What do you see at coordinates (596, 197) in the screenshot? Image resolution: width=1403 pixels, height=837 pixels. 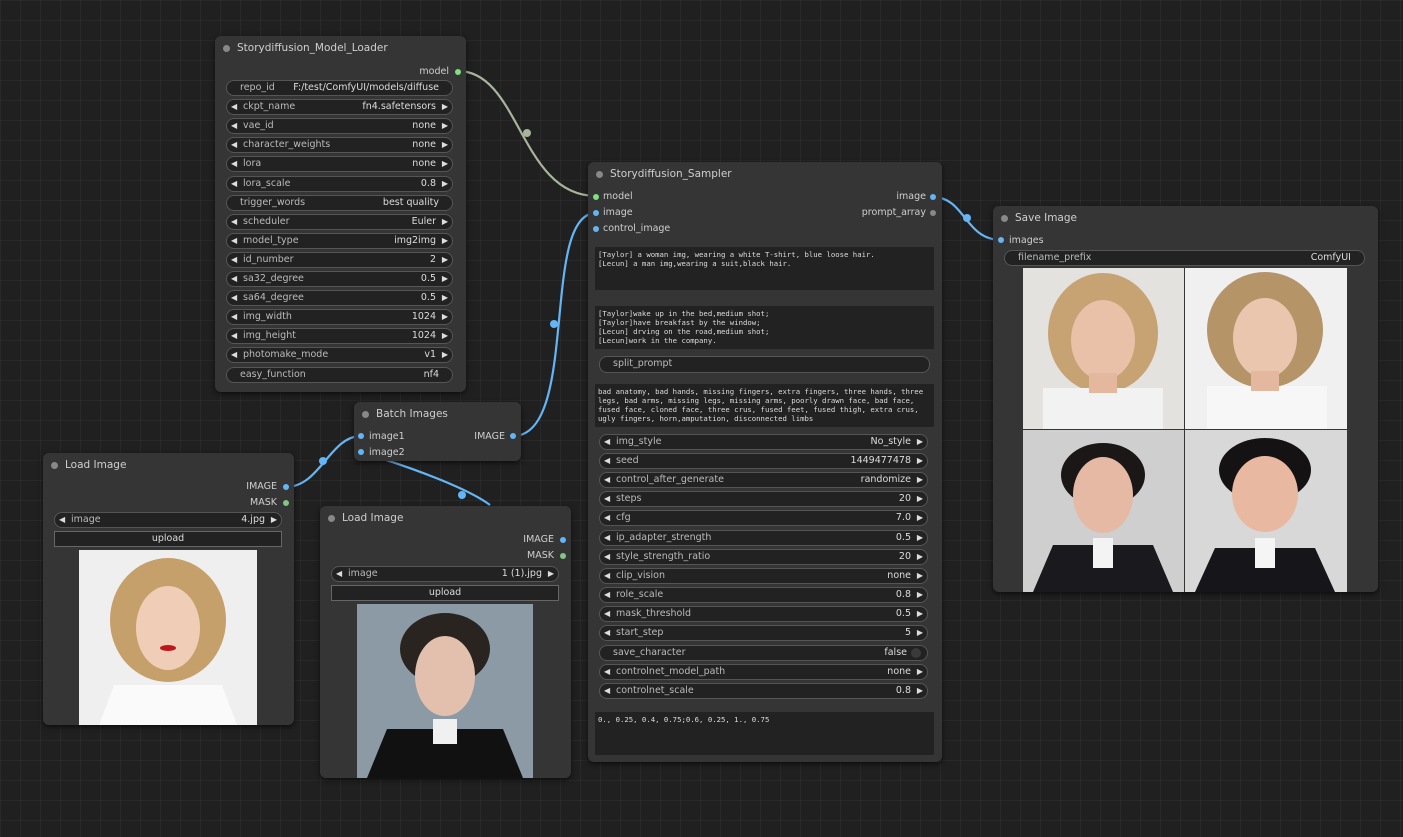 I see `input-model-dot` at bounding box center [596, 197].